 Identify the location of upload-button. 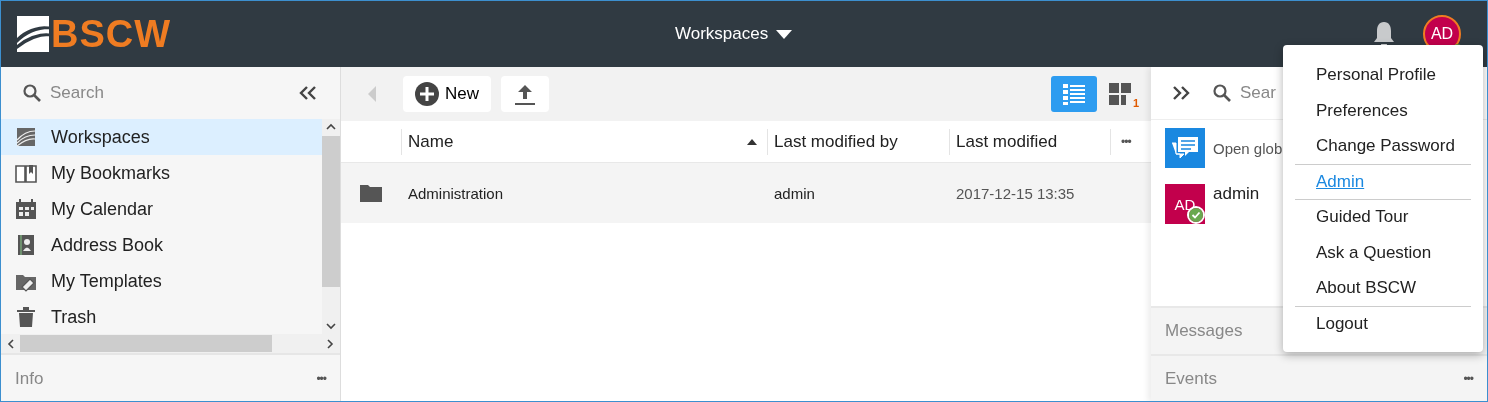
(525, 94).